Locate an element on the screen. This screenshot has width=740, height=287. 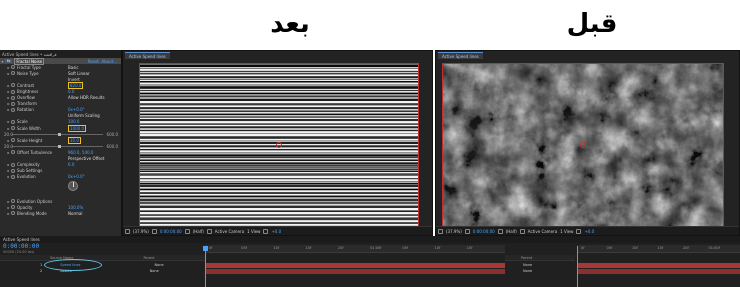
layer-row-2: 2 Assets None is located at coordinates (102, 271).